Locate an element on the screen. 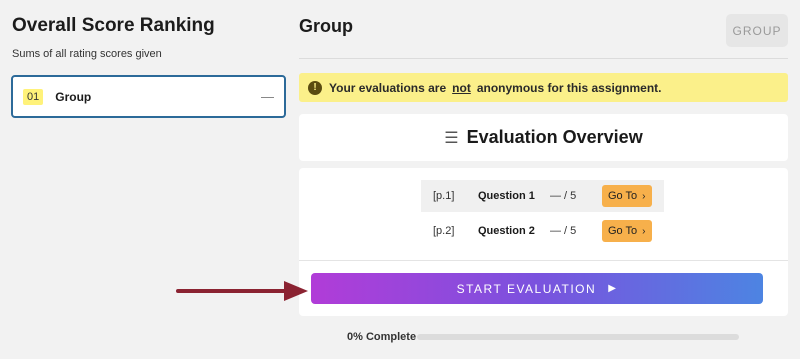  question-row: [p.1] Question 1 — / 5 Go To › is located at coordinates (542, 196).